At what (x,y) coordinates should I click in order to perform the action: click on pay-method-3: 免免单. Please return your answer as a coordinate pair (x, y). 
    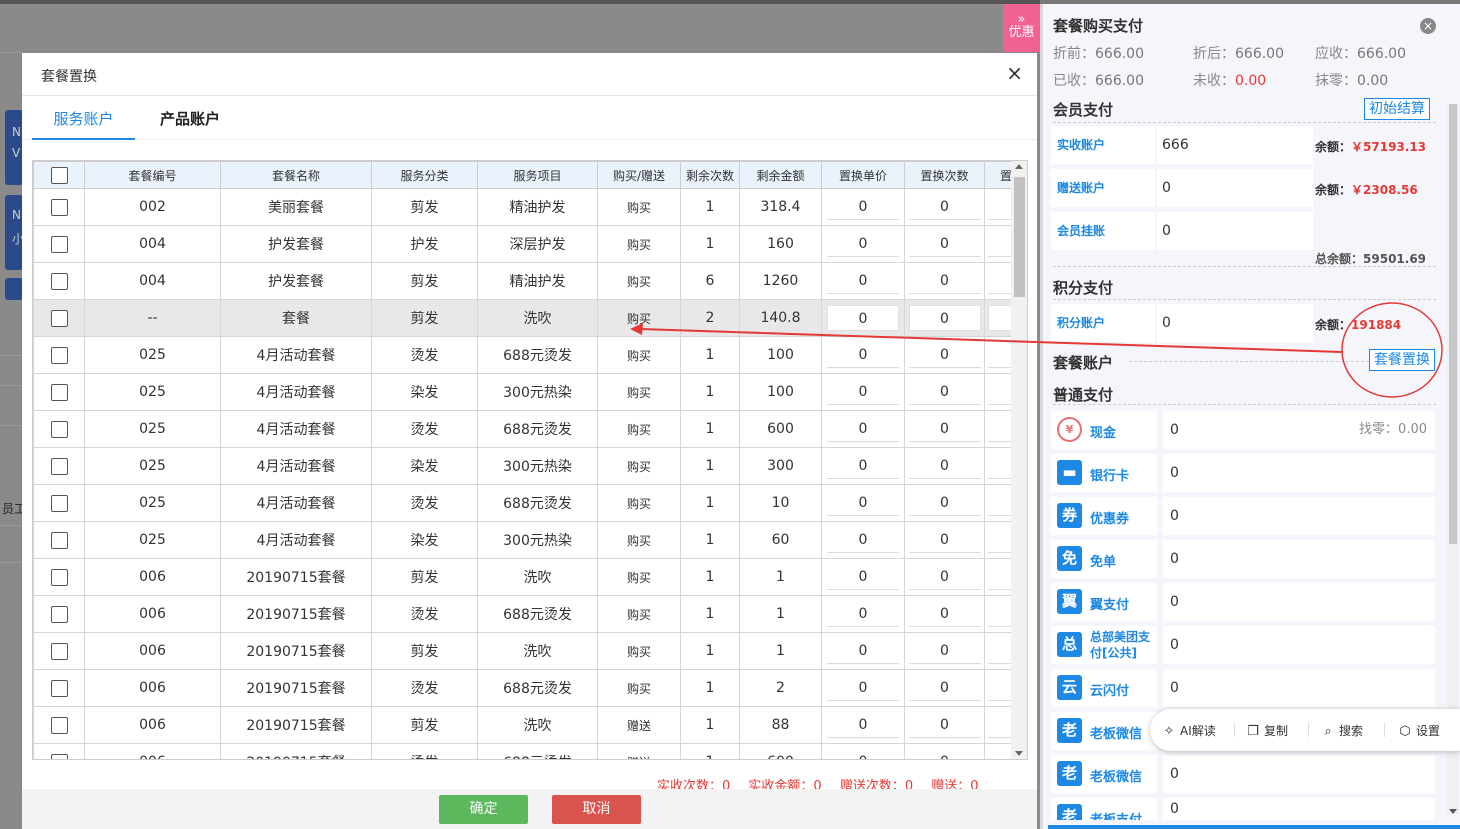
    Looking at the image, I should click on (1104, 559).